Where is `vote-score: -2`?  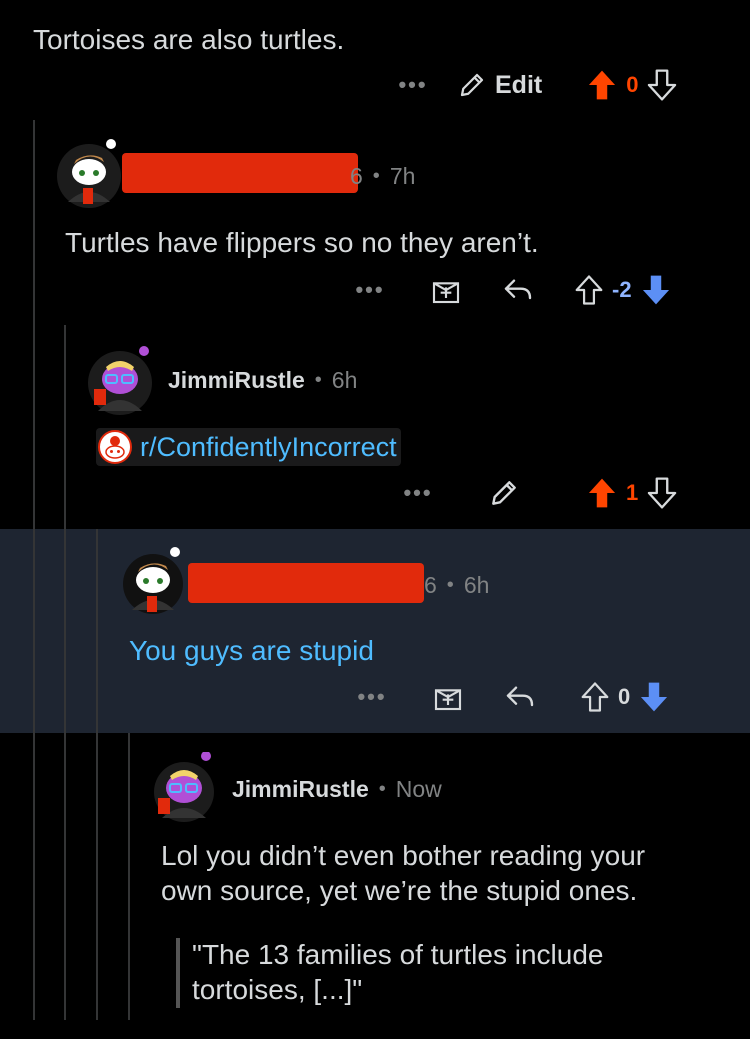 vote-score: -2 is located at coordinates (622, 289).